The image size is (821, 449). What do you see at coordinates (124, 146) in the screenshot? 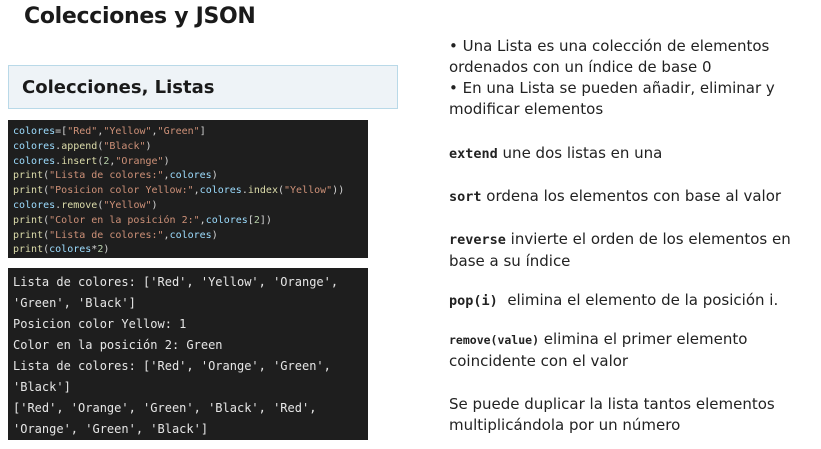
I see `code-token: "Black"` at bounding box center [124, 146].